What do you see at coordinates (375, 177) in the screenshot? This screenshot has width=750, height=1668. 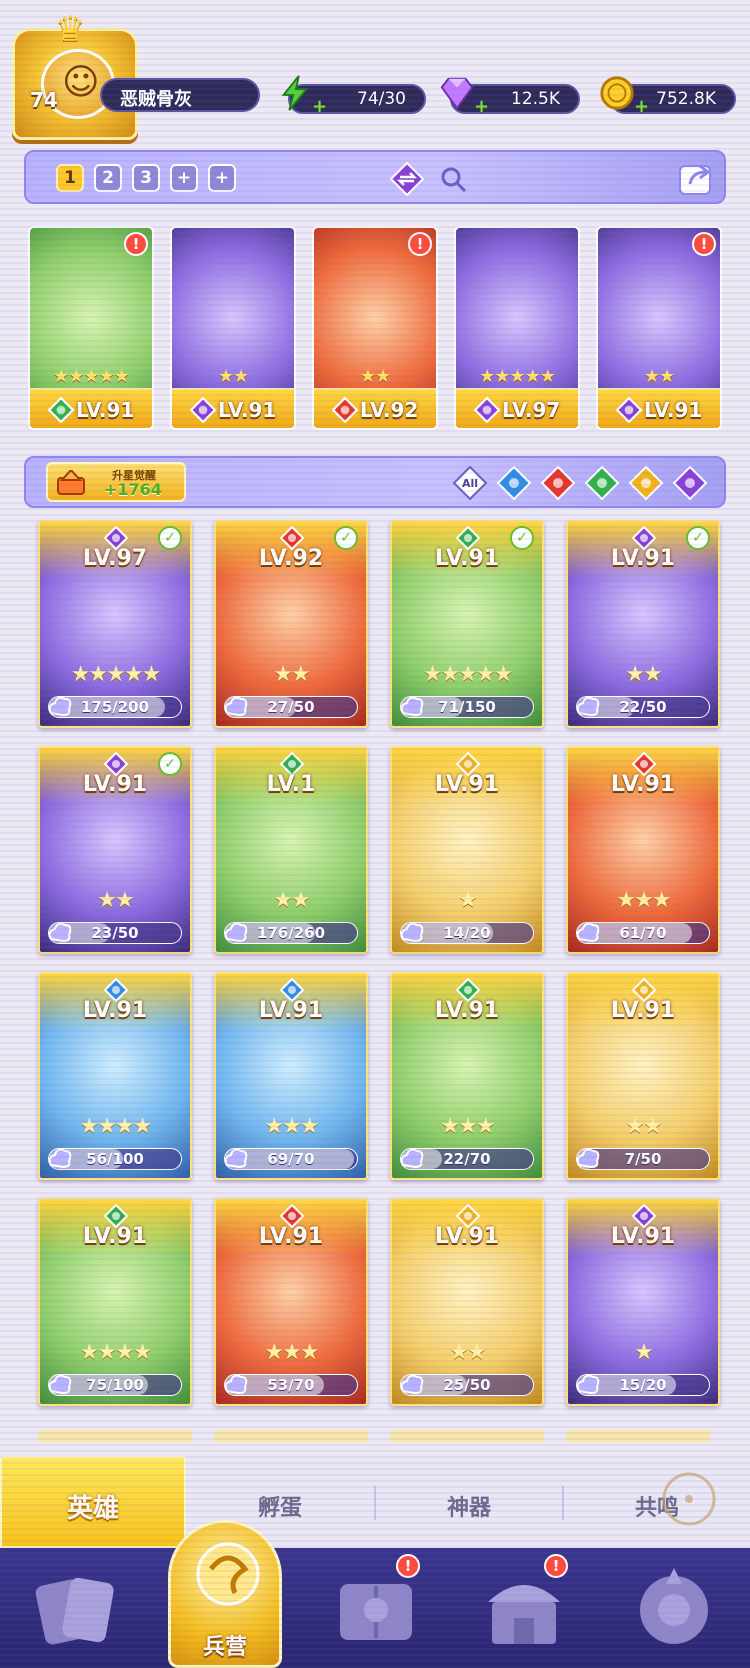 I see `team-preset-bar: 1 2 3 + +` at bounding box center [375, 177].